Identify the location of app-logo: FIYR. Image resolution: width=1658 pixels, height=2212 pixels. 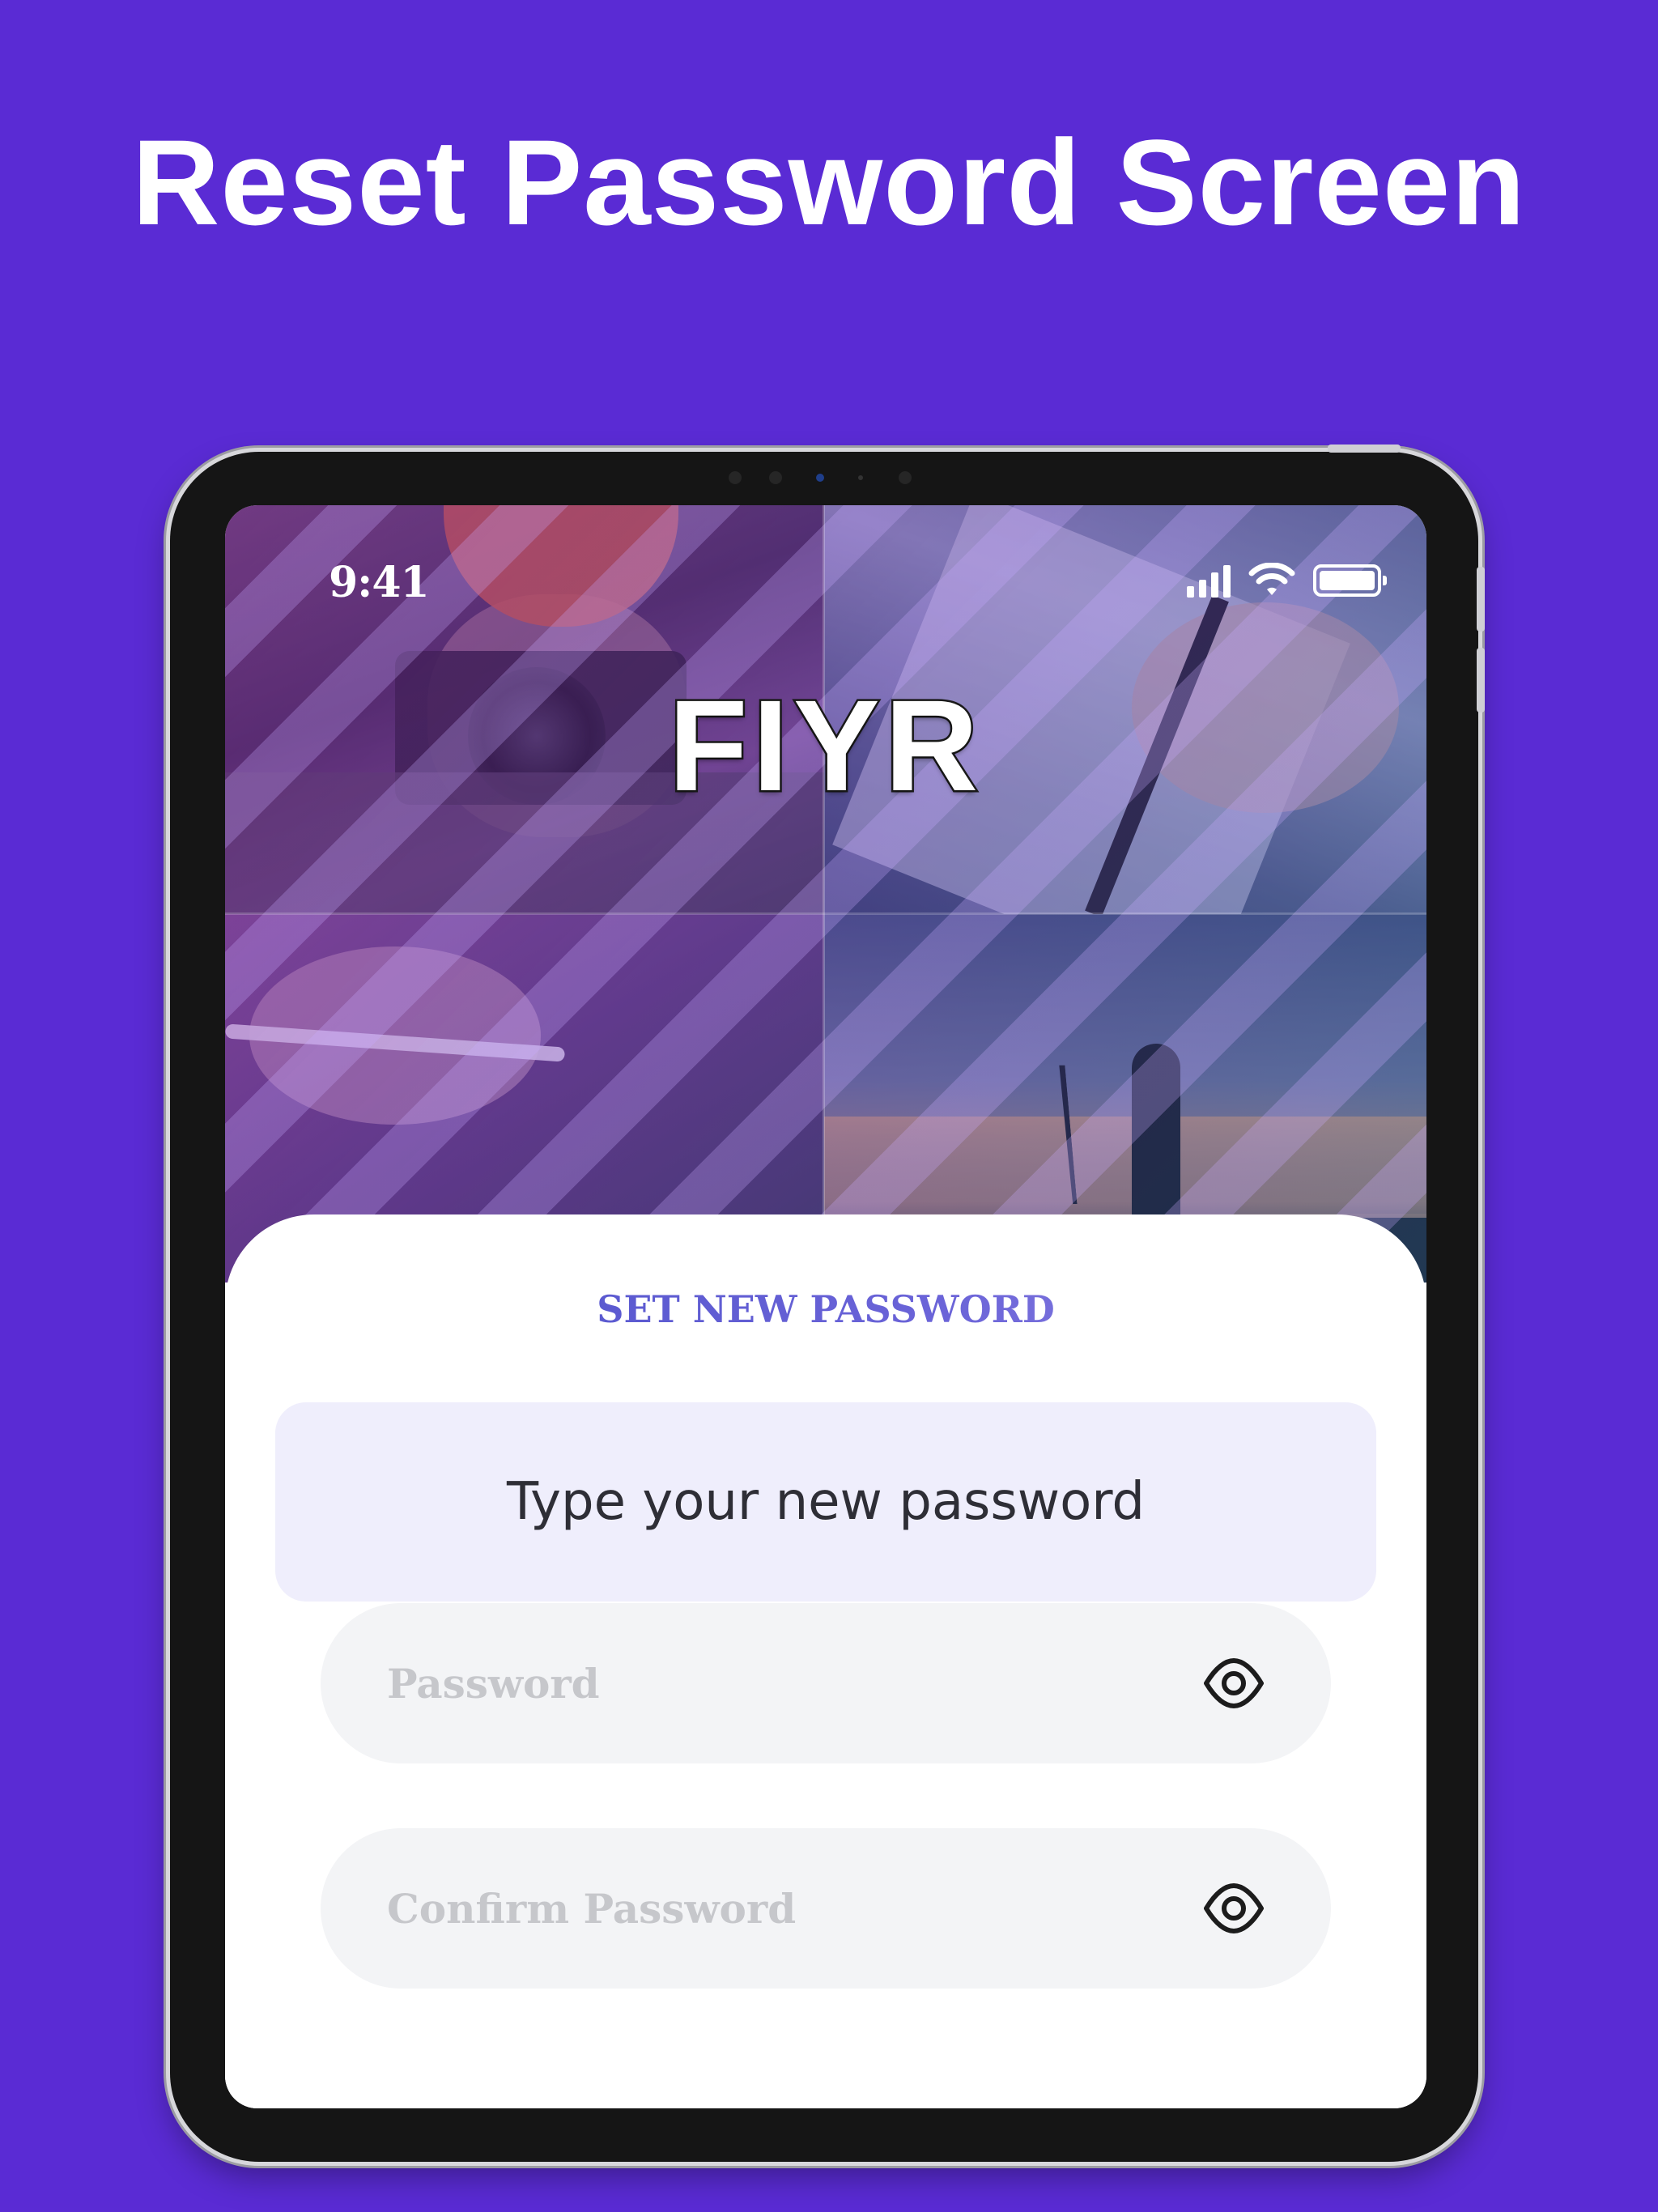
(825, 745).